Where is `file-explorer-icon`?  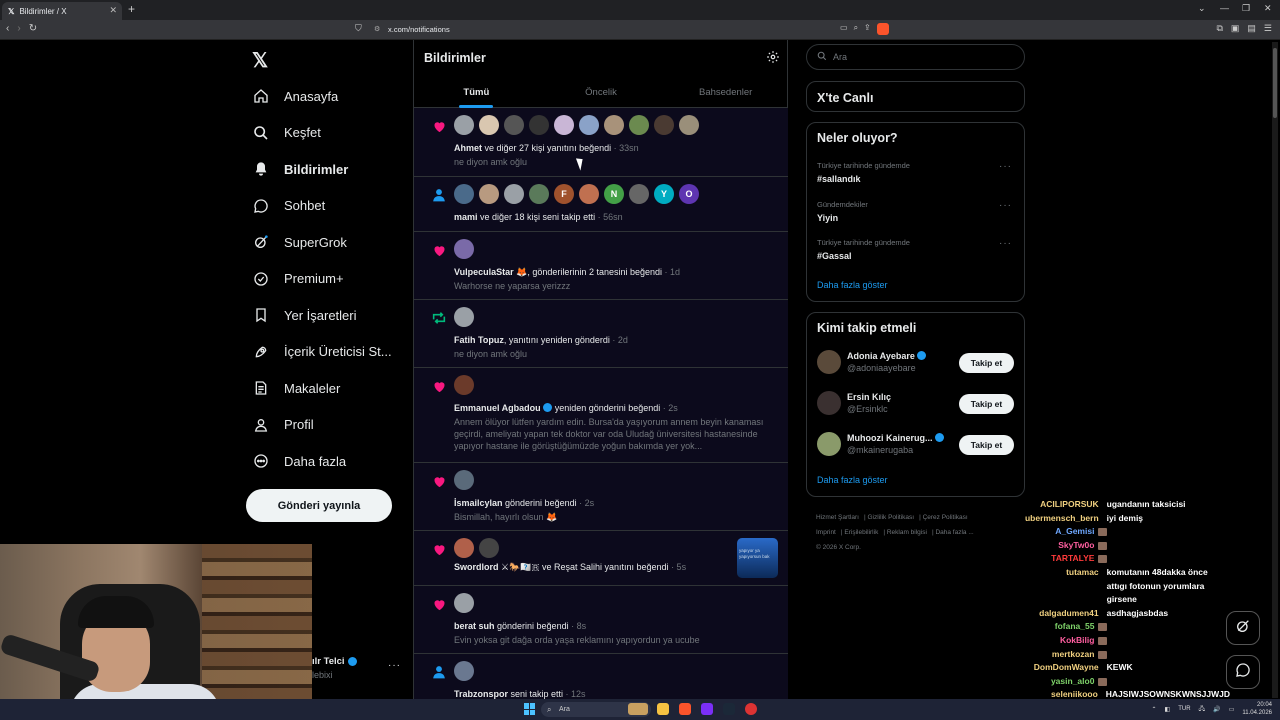 file-explorer-icon is located at coordinates (663, 709).